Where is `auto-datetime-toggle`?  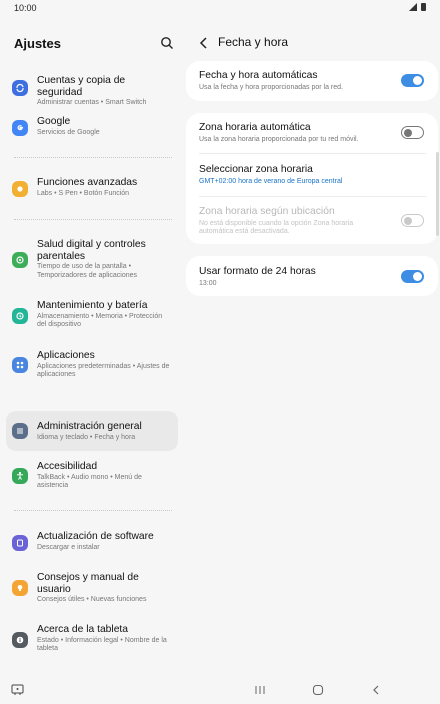
auto-datetime-toggle is located at coordinates (412, 80).